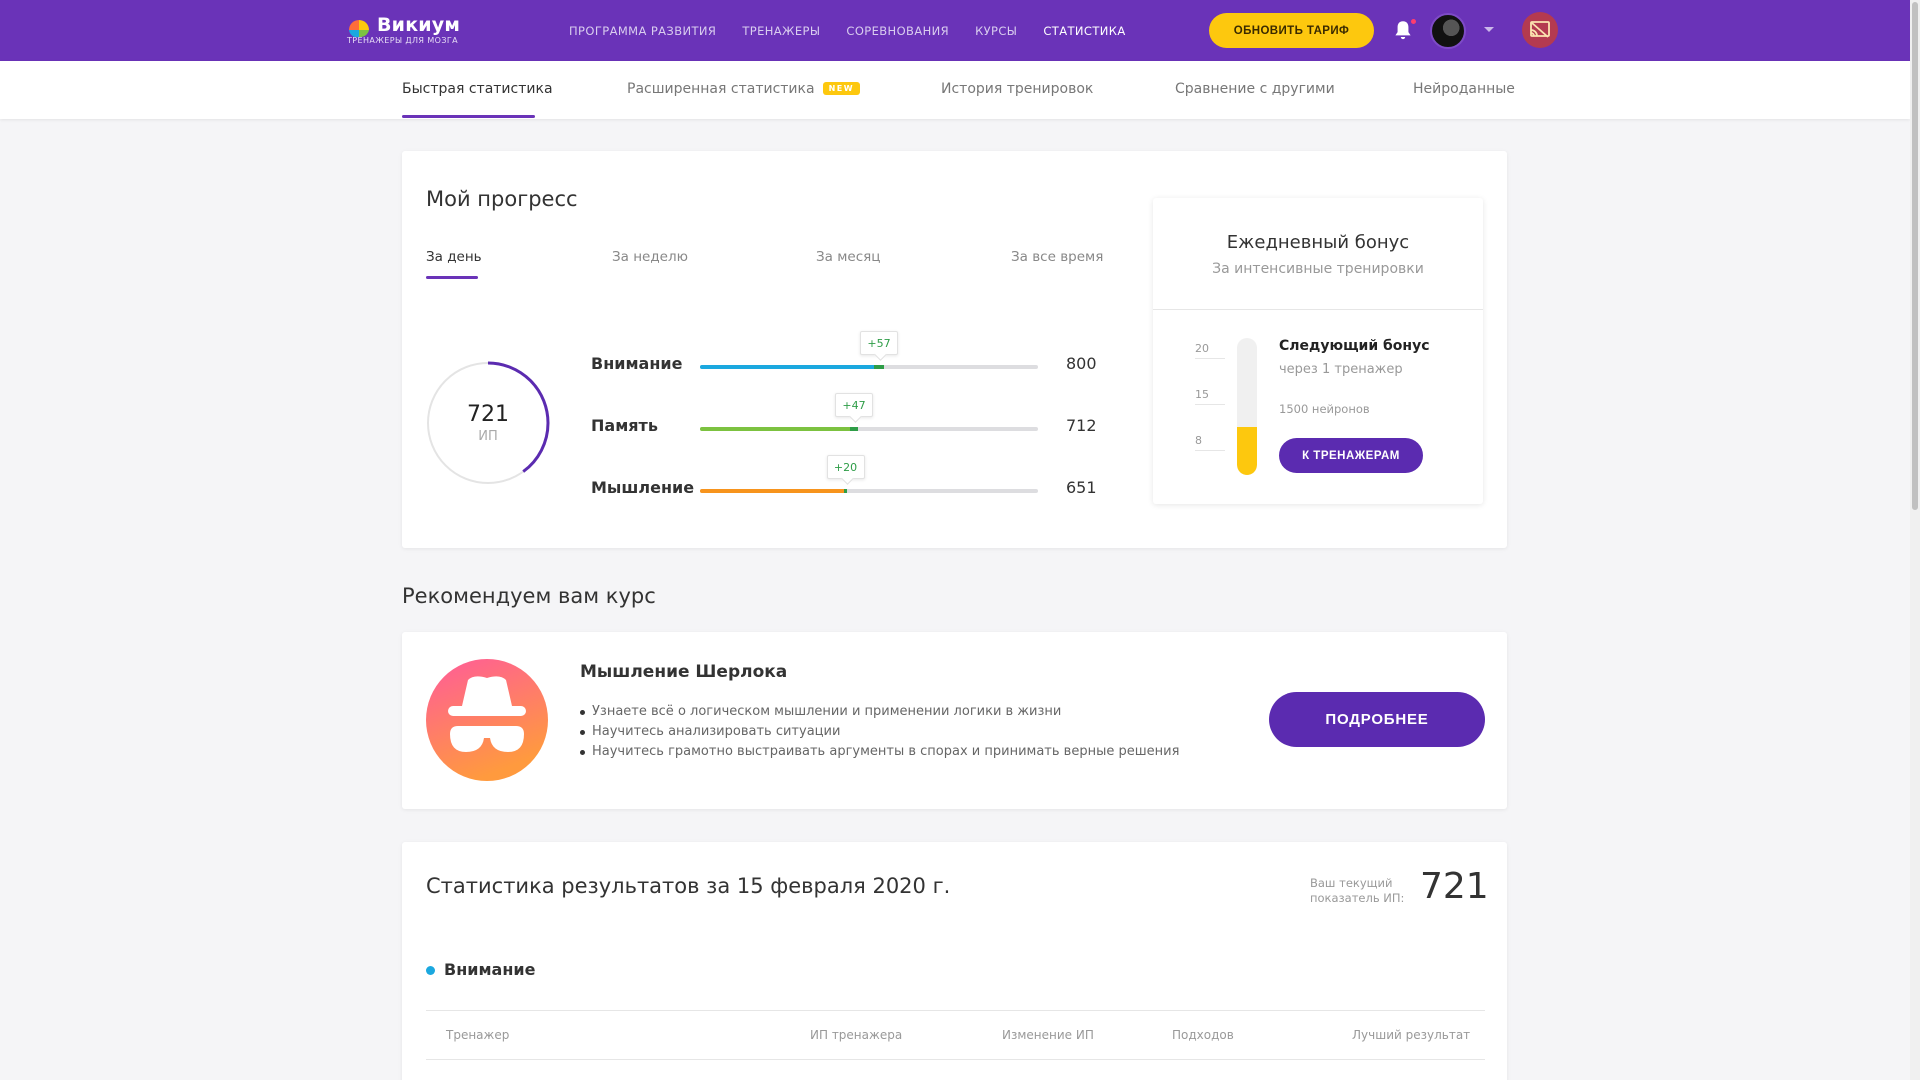 The image size is (1920, 1080). I want to click on column-attempts: Подходов, so click(1203, 1035).